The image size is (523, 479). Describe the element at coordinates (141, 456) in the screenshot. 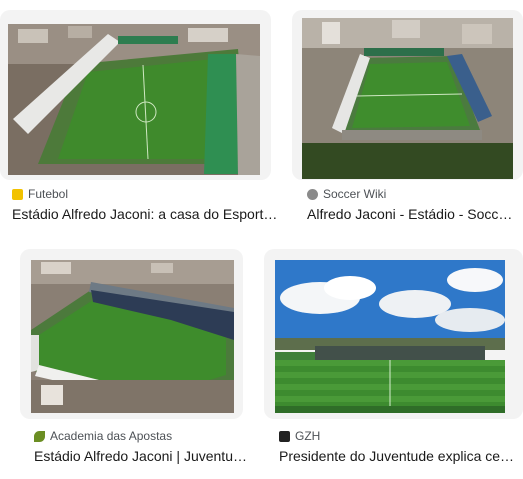

I see `result-title: Estádio Alfredo Jaconi | Juventude` at that location.